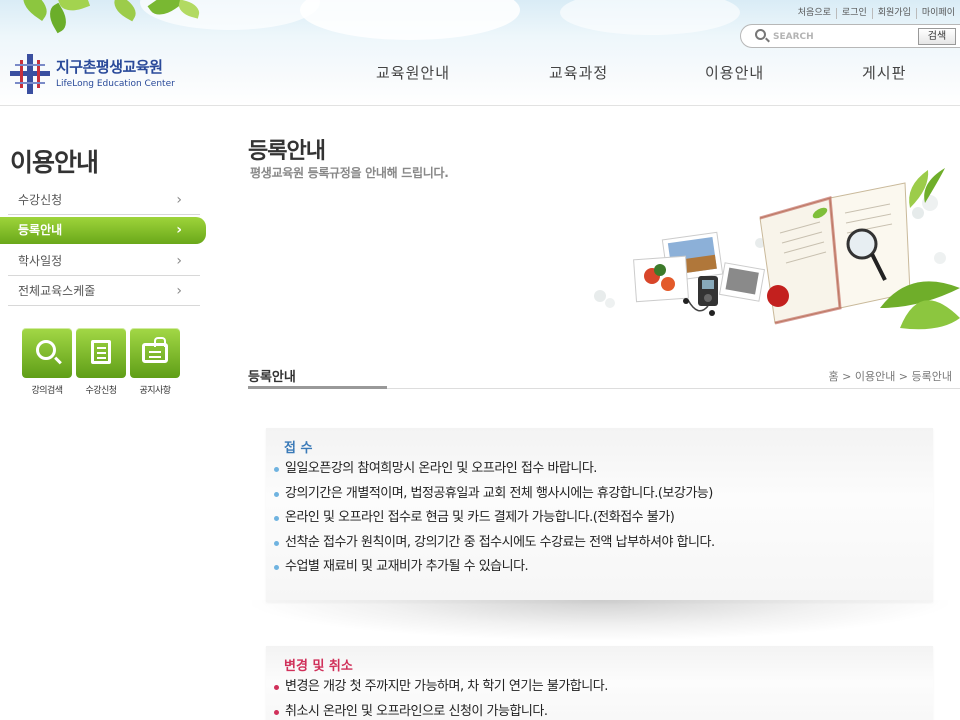  What do you see at coordinates (494, 473) in the screenshot?
I see `list-item: 일일오픈강의 참여희망시 온라인 및 오프라인 접수 바랍니다.` at bounding box center [494, 473].